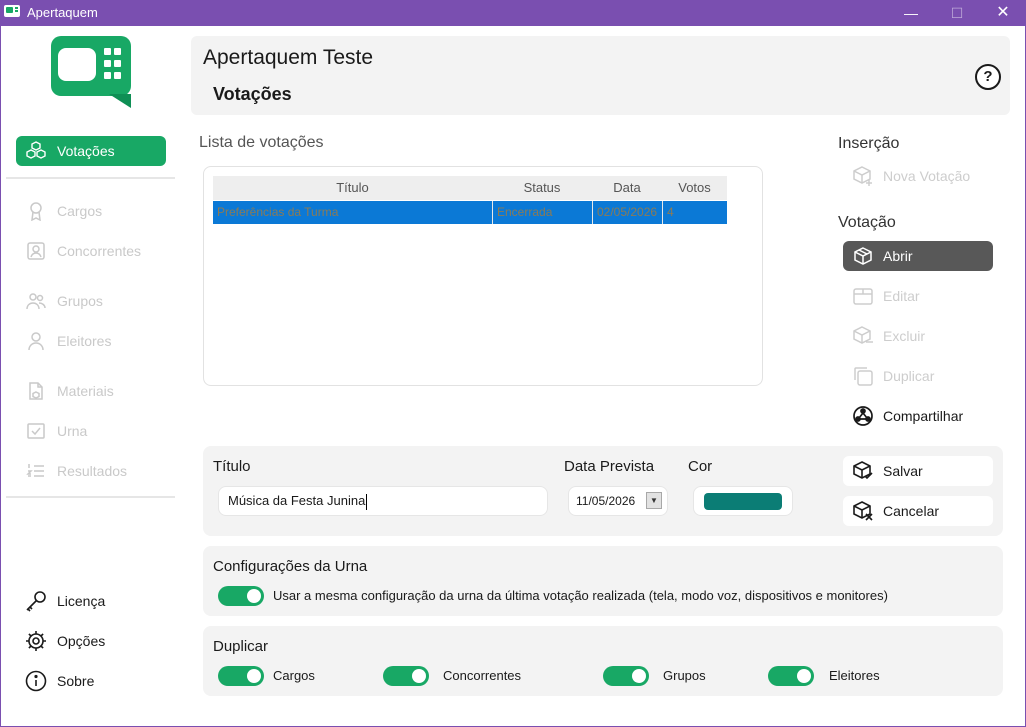 The image size is (1026, 727). I want to click on excluir-button: Excluir, so click(918, 336).